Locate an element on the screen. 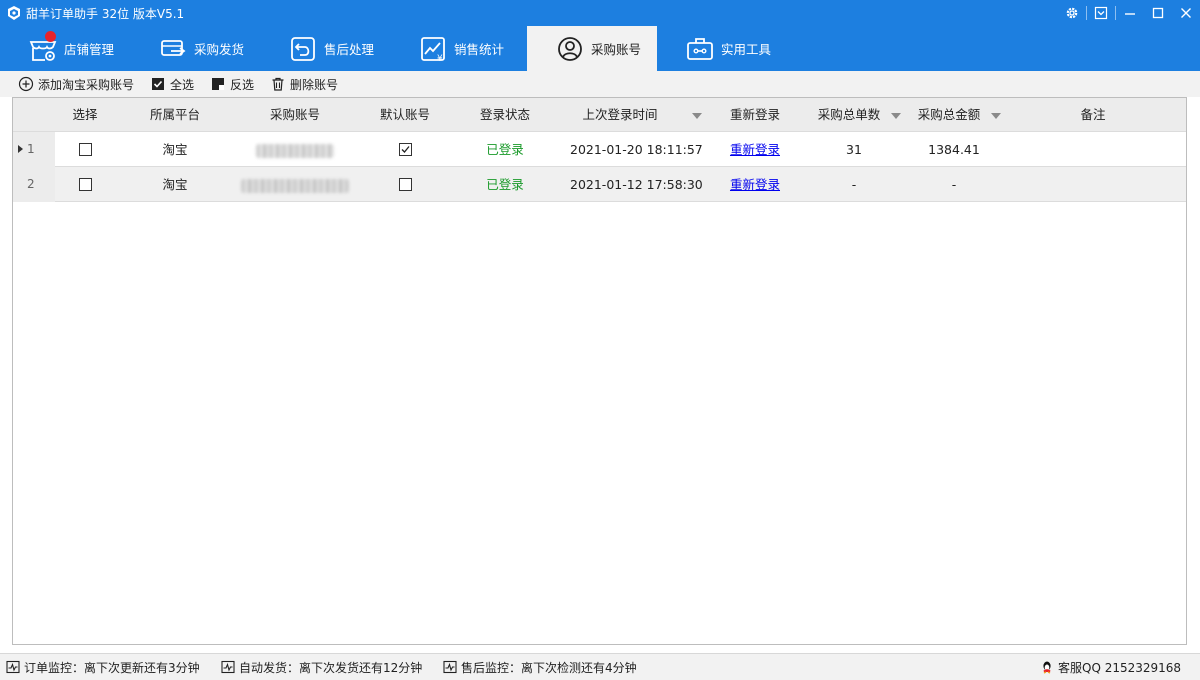 This screenshot has height=680, width=1200. minimize-button is located at coordinates (1130, 13).